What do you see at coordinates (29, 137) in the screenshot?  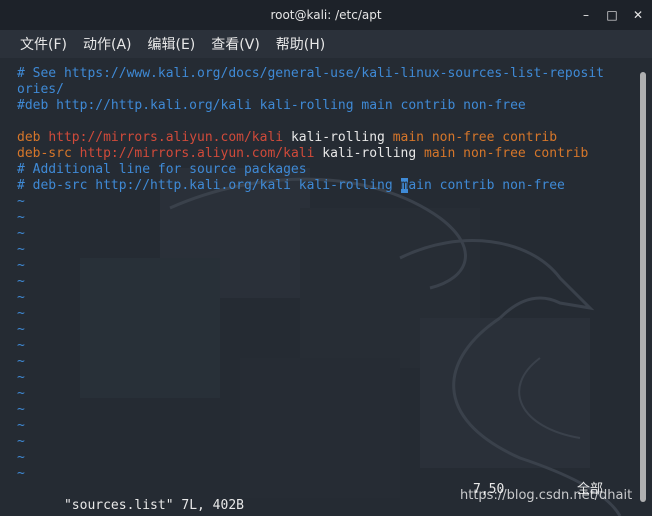 I see `source-type: deb` at bounding box center [29, 137].